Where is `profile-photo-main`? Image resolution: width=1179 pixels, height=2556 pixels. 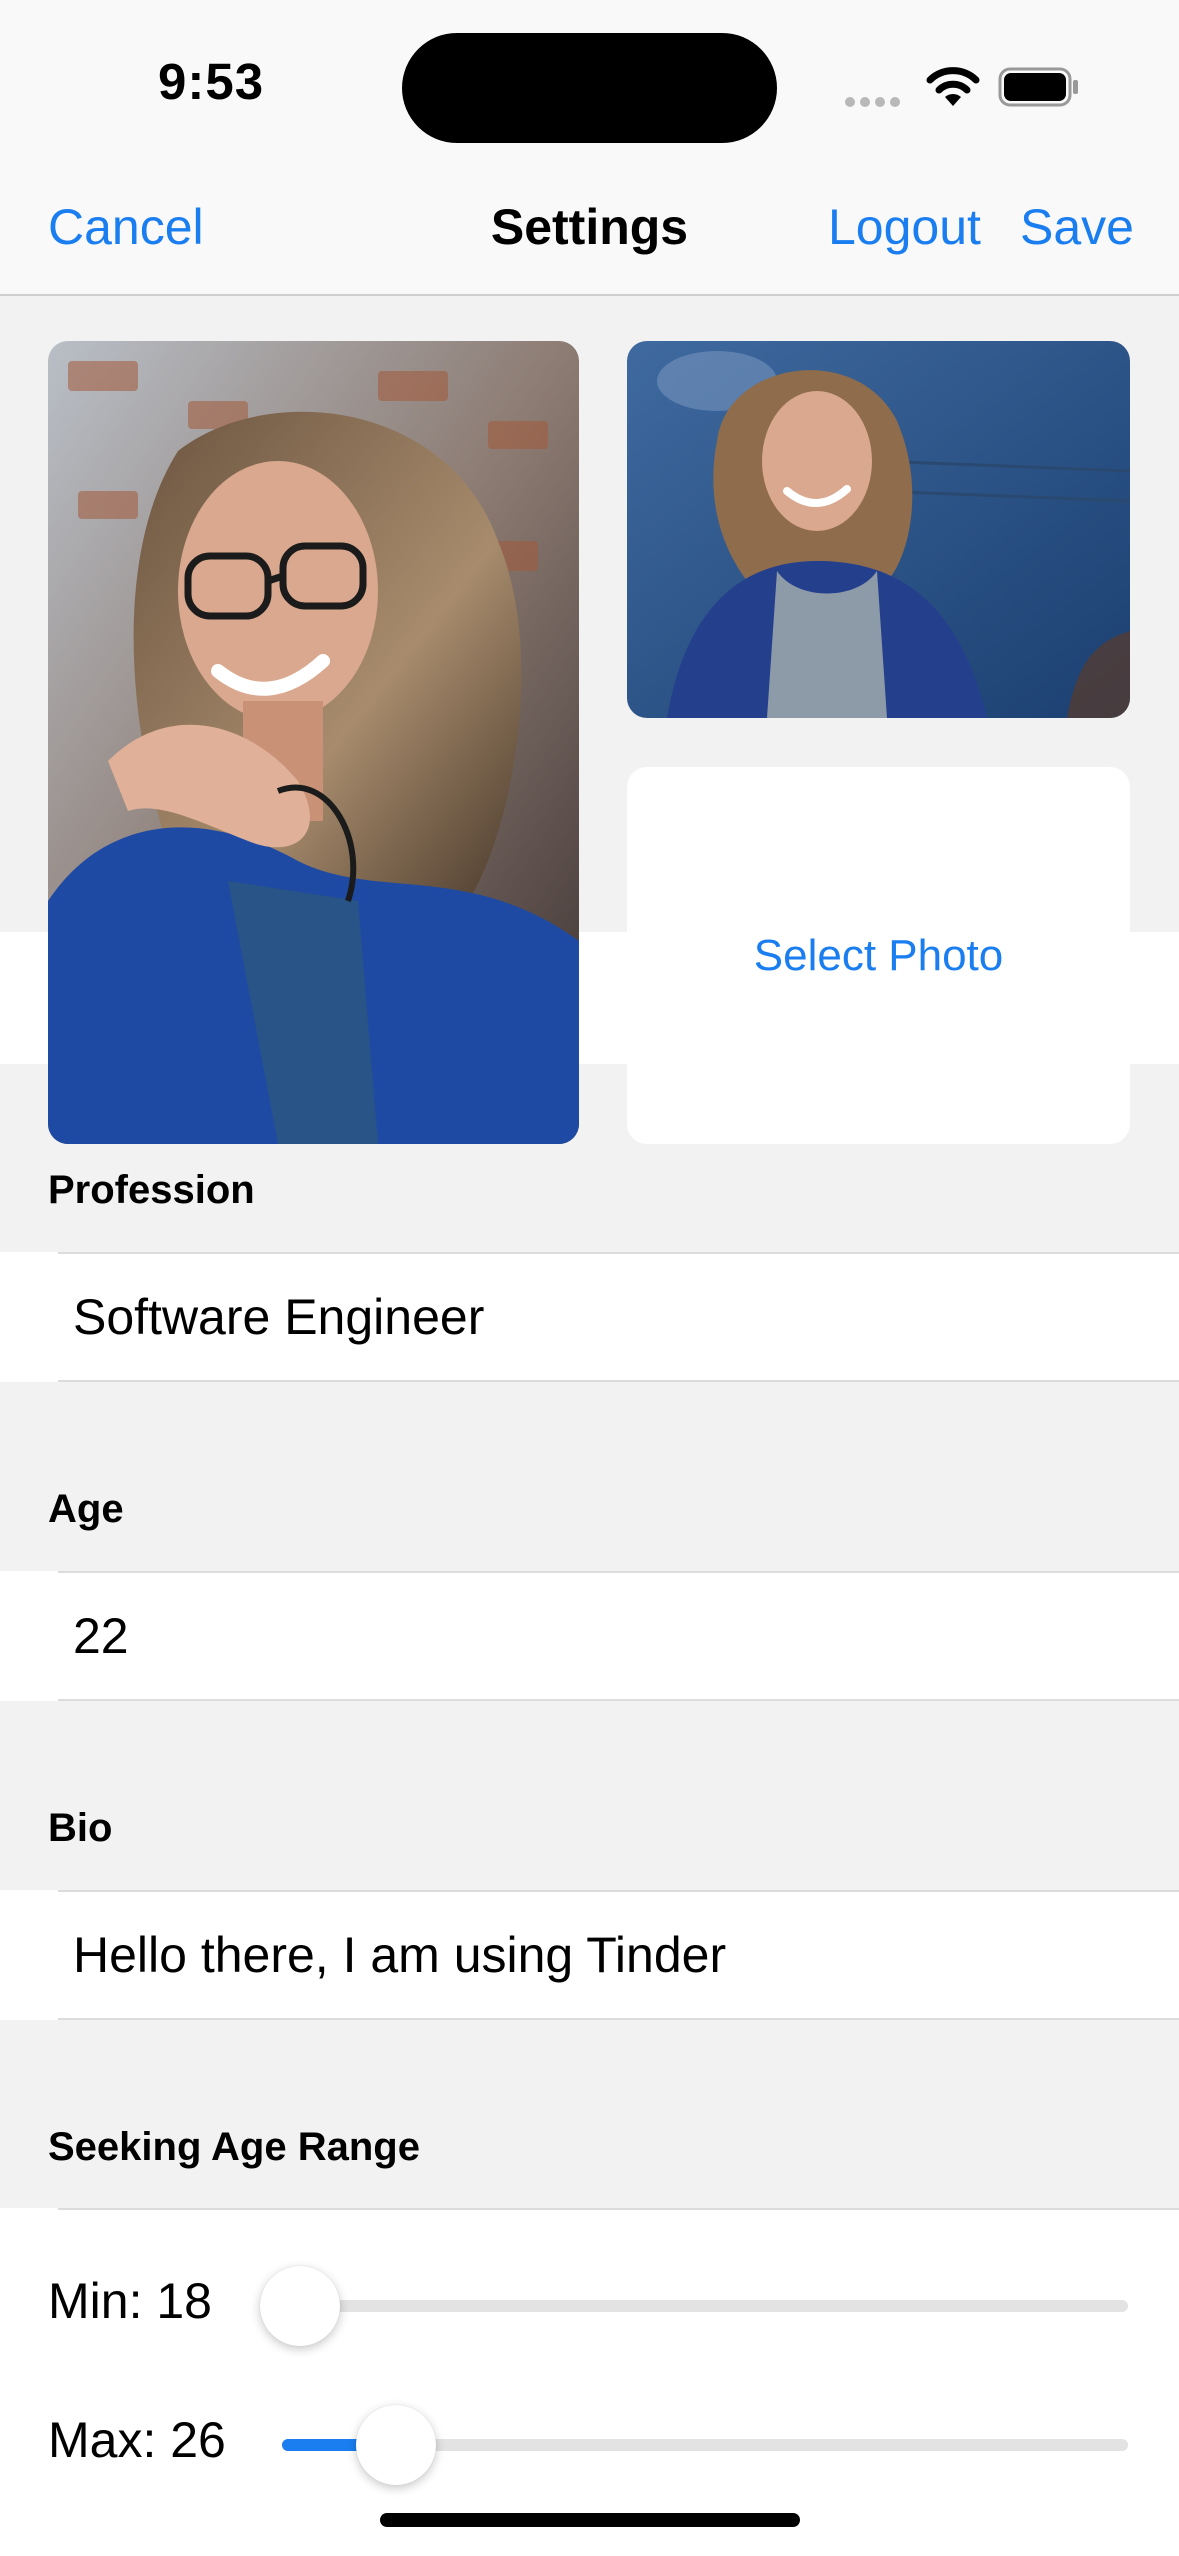 profile-photo-main is located at coordinates (313, 742).